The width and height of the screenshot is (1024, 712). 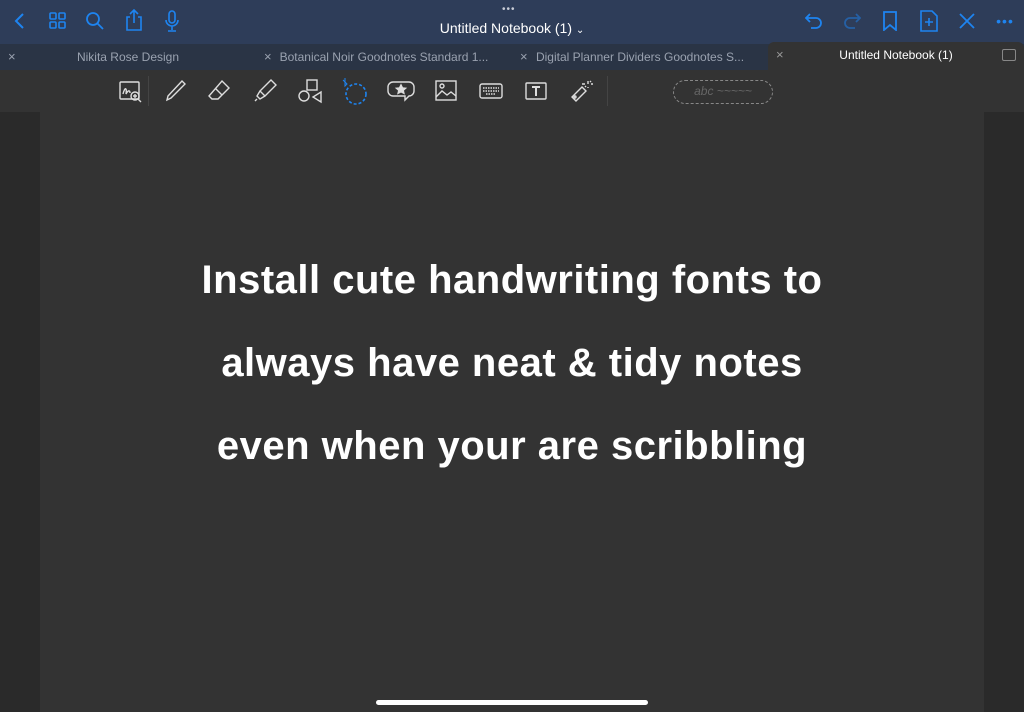 What do you see at coordinates (929, 21) in the screenshot?
I see `add-page-icon` at bounding box center [929, 21].